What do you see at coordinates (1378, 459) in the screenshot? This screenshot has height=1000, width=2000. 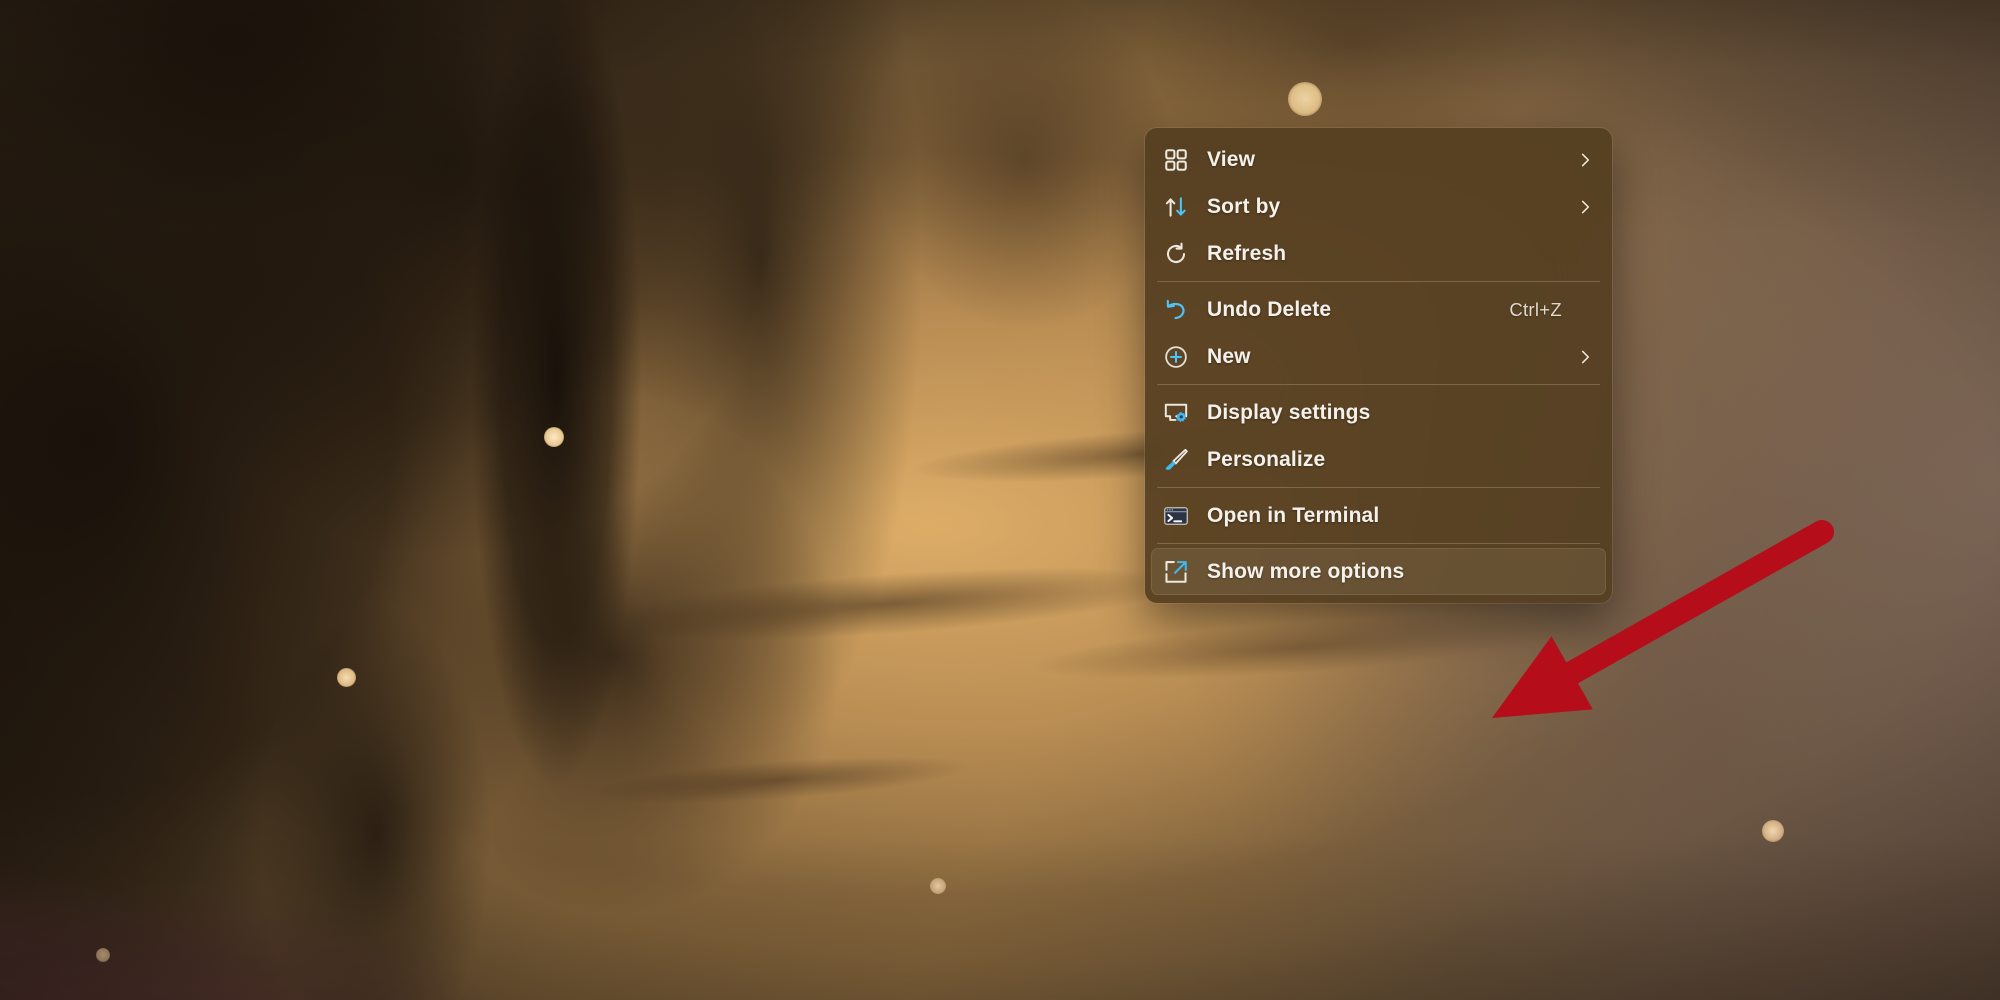 I see `menu-item-personalize: Personalize` at bounding box center [1378, 459].